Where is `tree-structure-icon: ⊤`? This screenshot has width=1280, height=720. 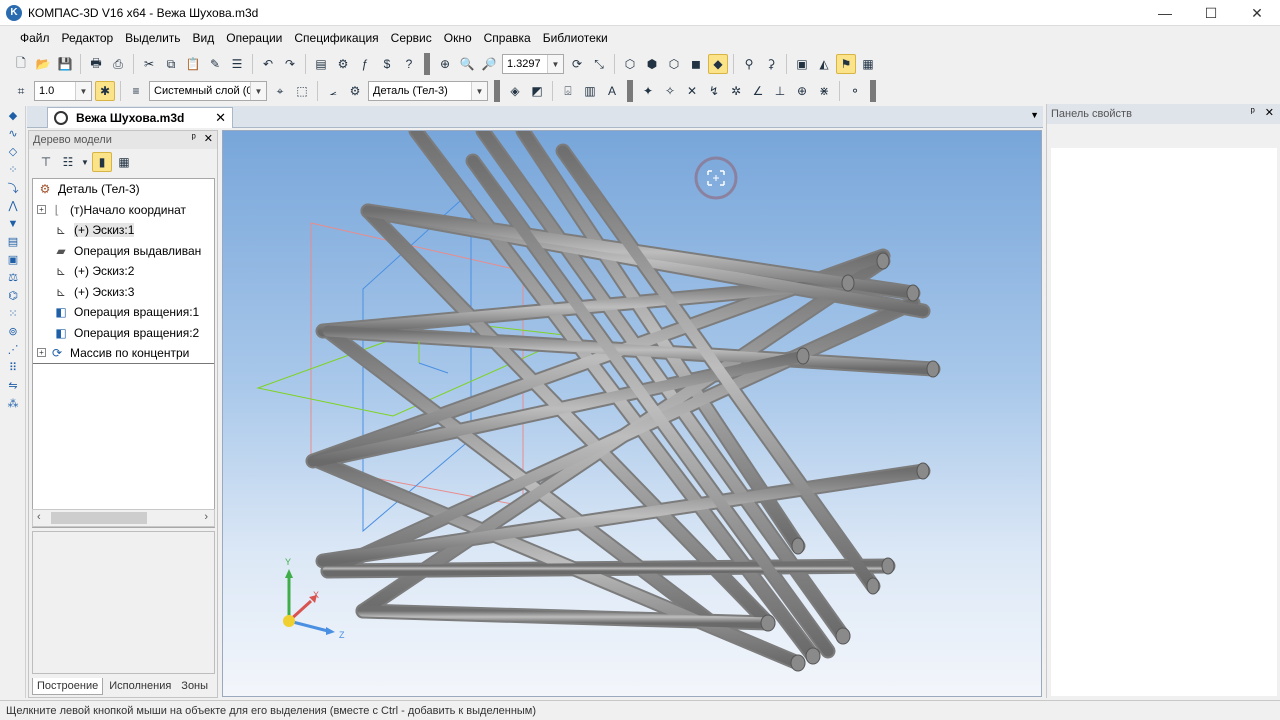
tree-structure-icon: ⊤ is located at coordinates (46, 162).